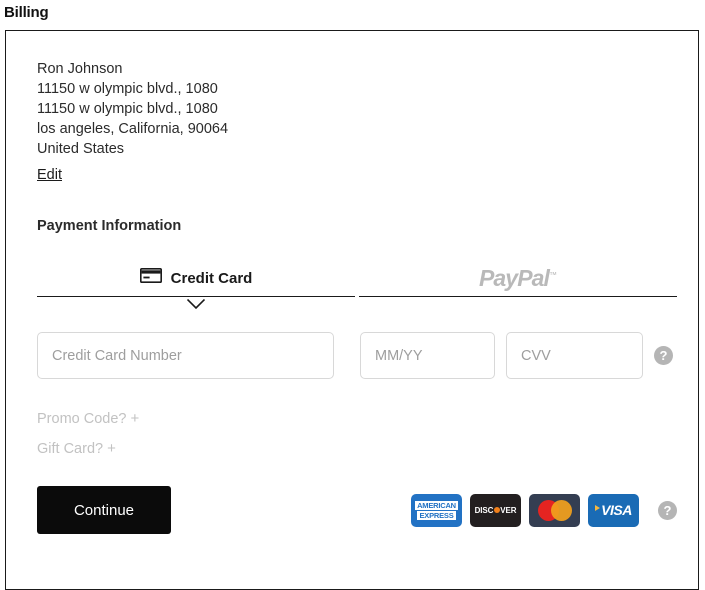 This screenshot has height=590, width=705. What do you see at coordinates (508, 510) in the screenshot?
I see `discover-text-after: VER` at bounding box center [508, 510].